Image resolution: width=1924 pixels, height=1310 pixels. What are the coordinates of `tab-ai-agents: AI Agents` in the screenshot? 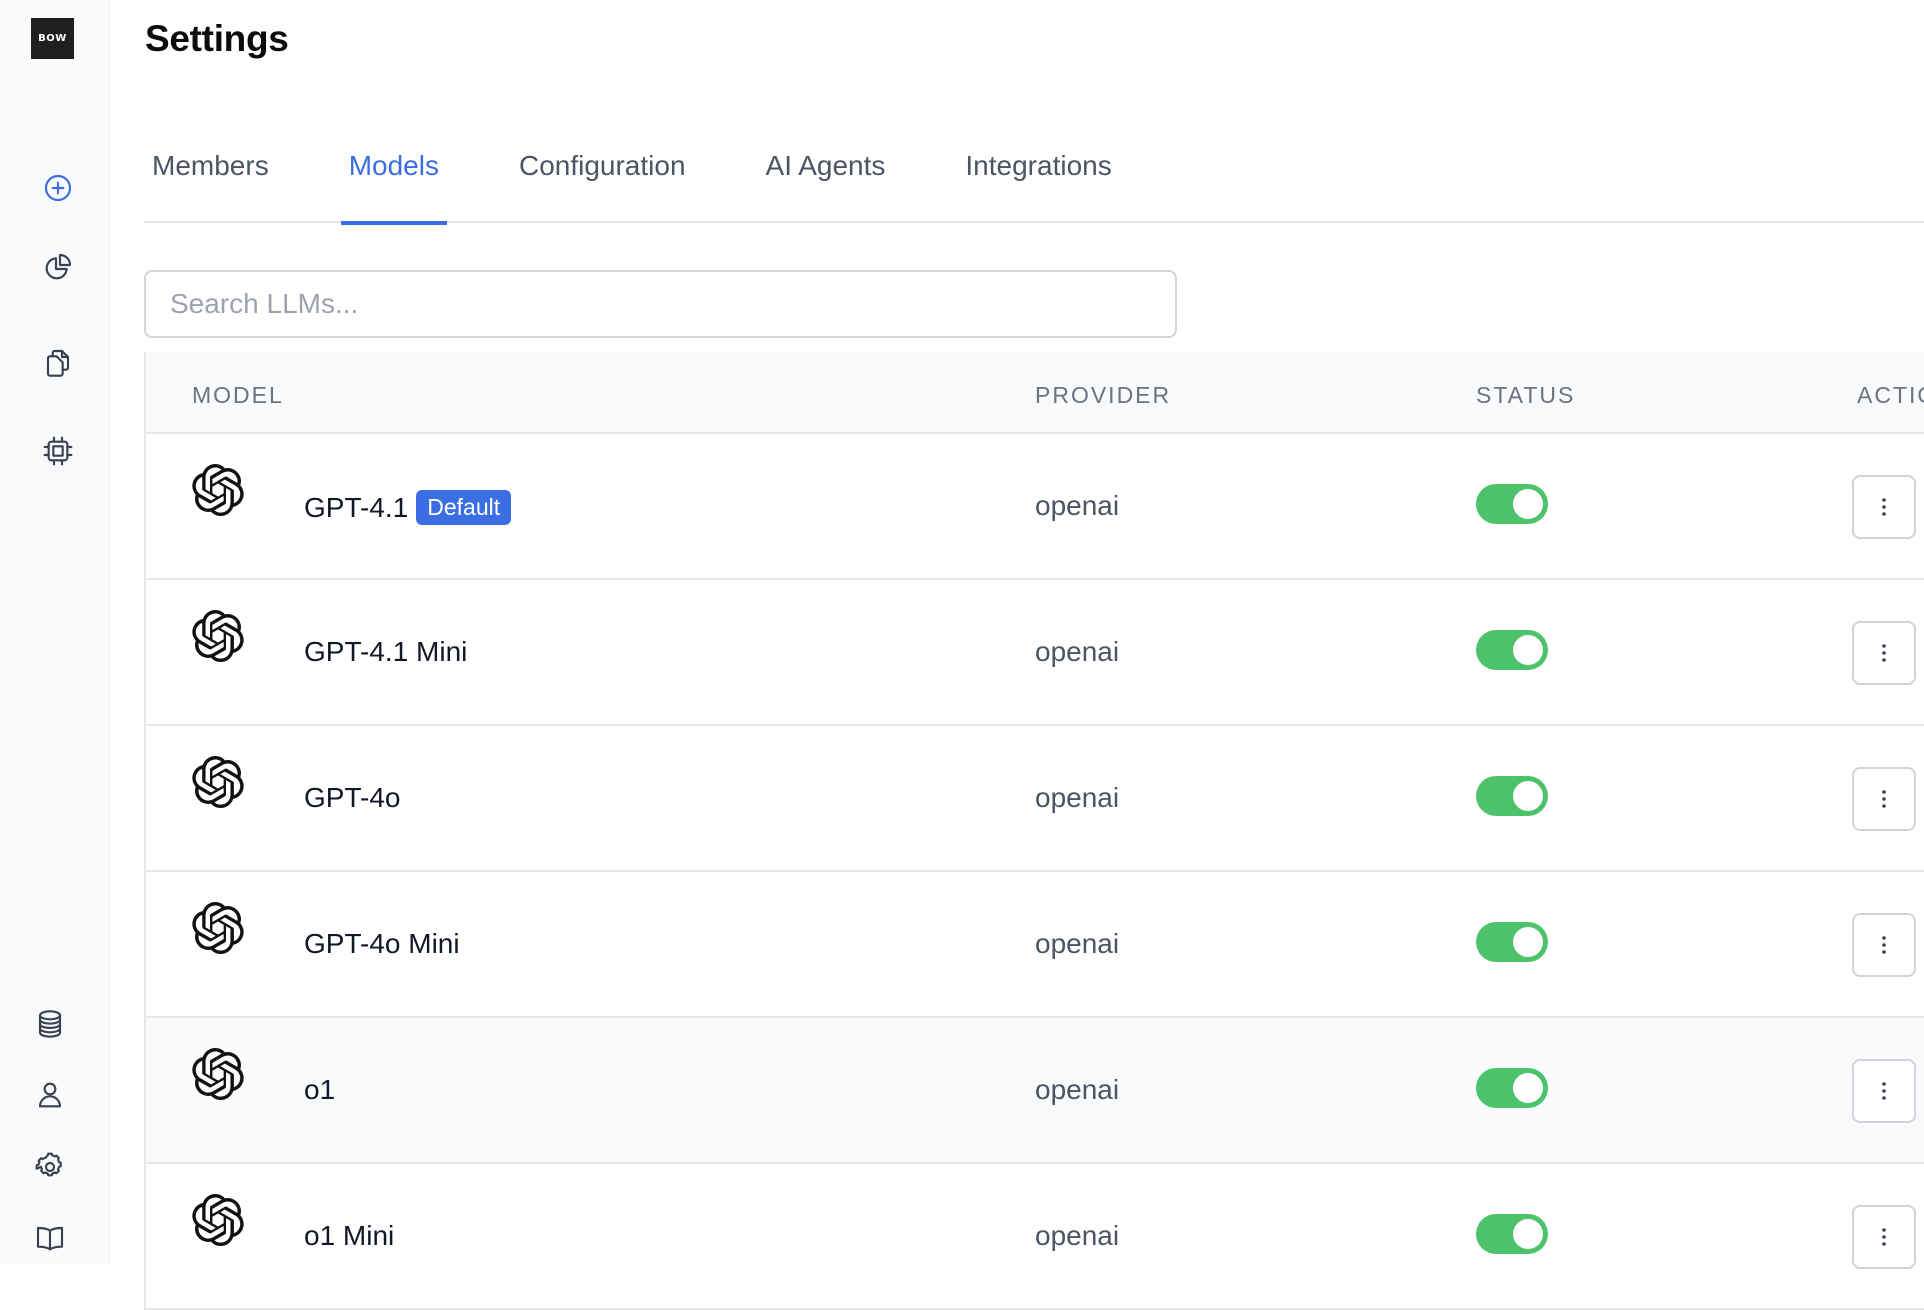 It's located at (826, 184).